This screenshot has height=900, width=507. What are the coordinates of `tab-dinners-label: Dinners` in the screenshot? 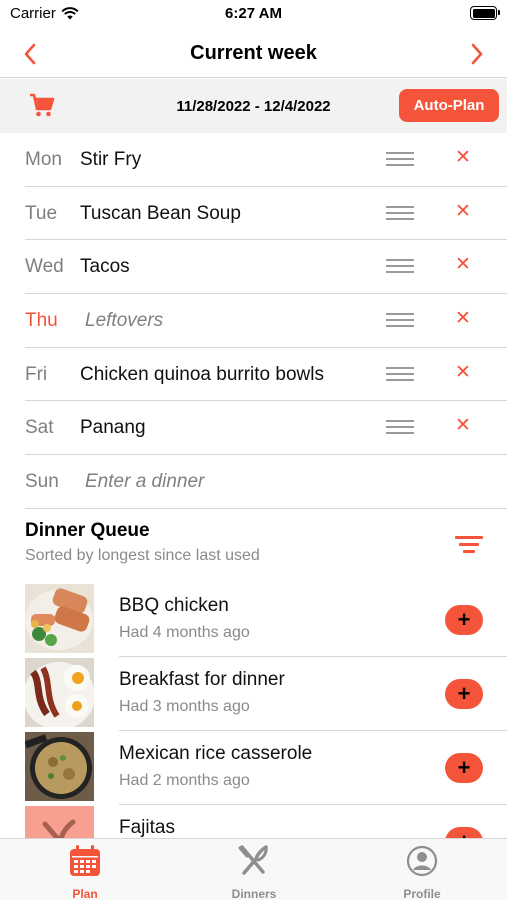 It's located at (254, 893).